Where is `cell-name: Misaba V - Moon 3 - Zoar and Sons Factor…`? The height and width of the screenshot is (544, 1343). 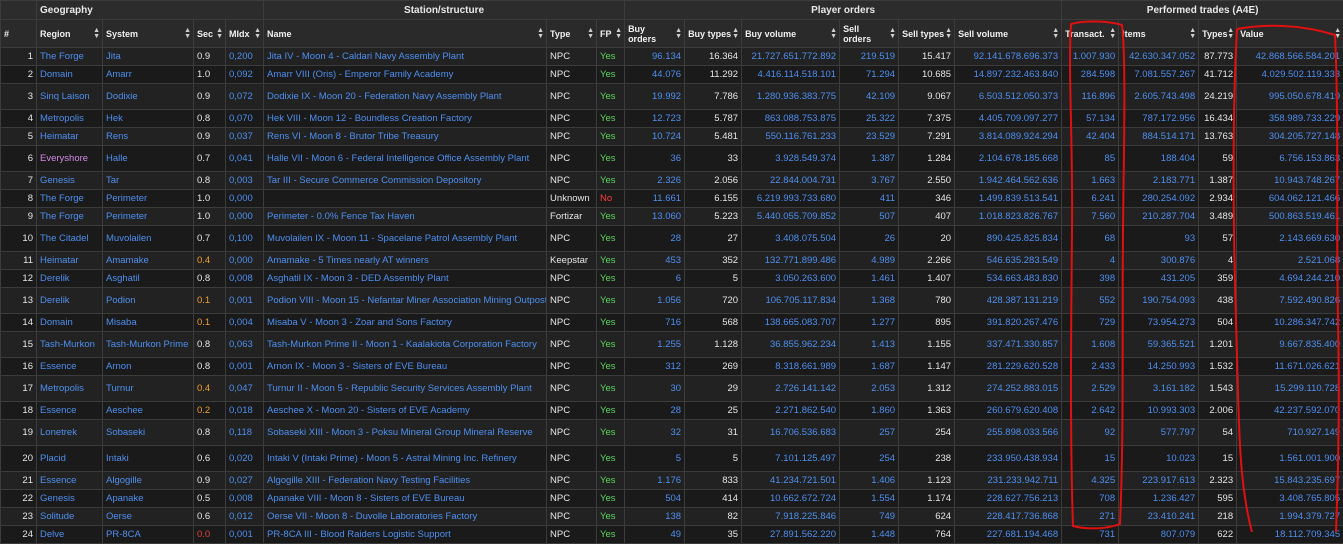 cell-name: Misaba V - Moon 3 - Zoar and Sons Factor… is located at coordinates (405, 323).